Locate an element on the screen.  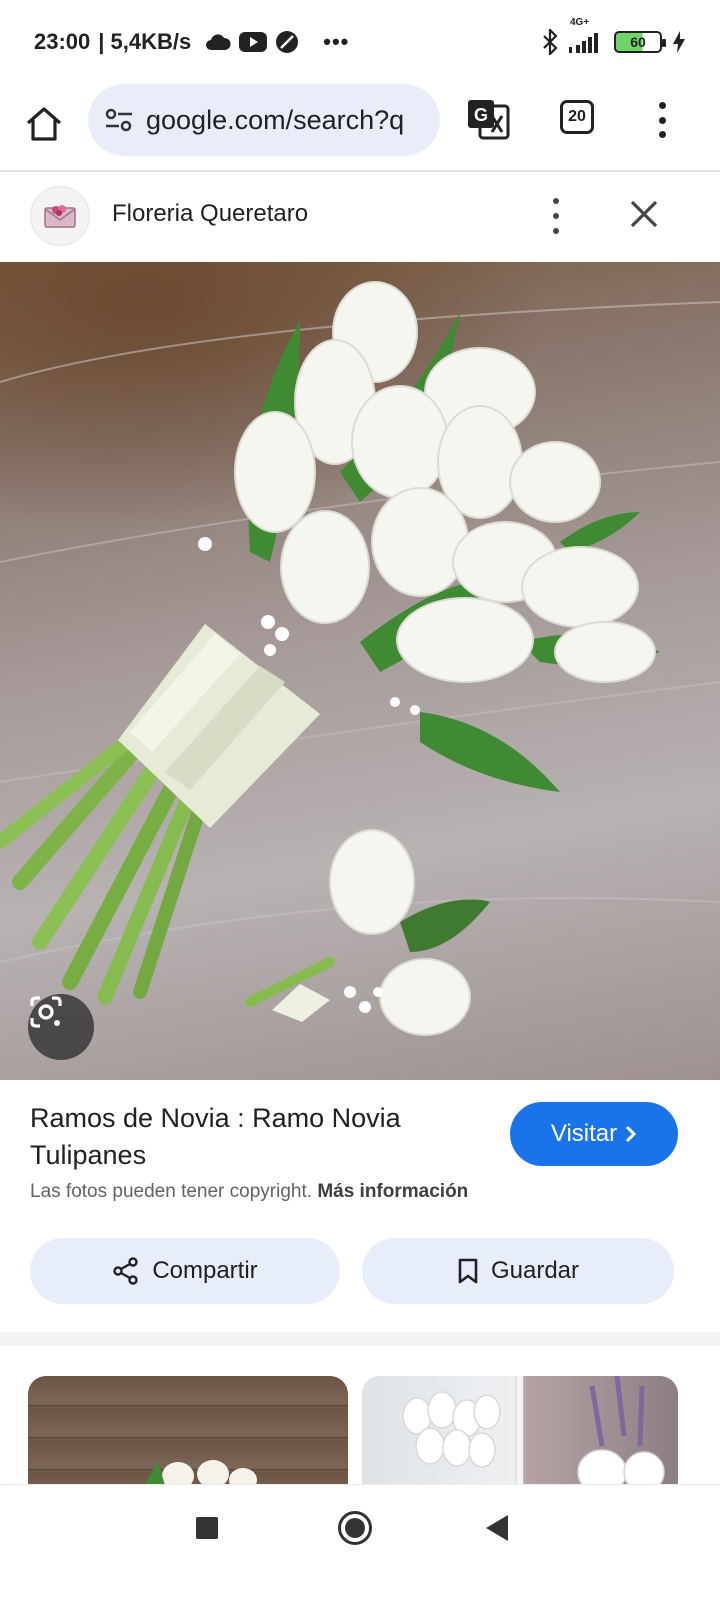
notification-icons is located at coordinates (252, 42).